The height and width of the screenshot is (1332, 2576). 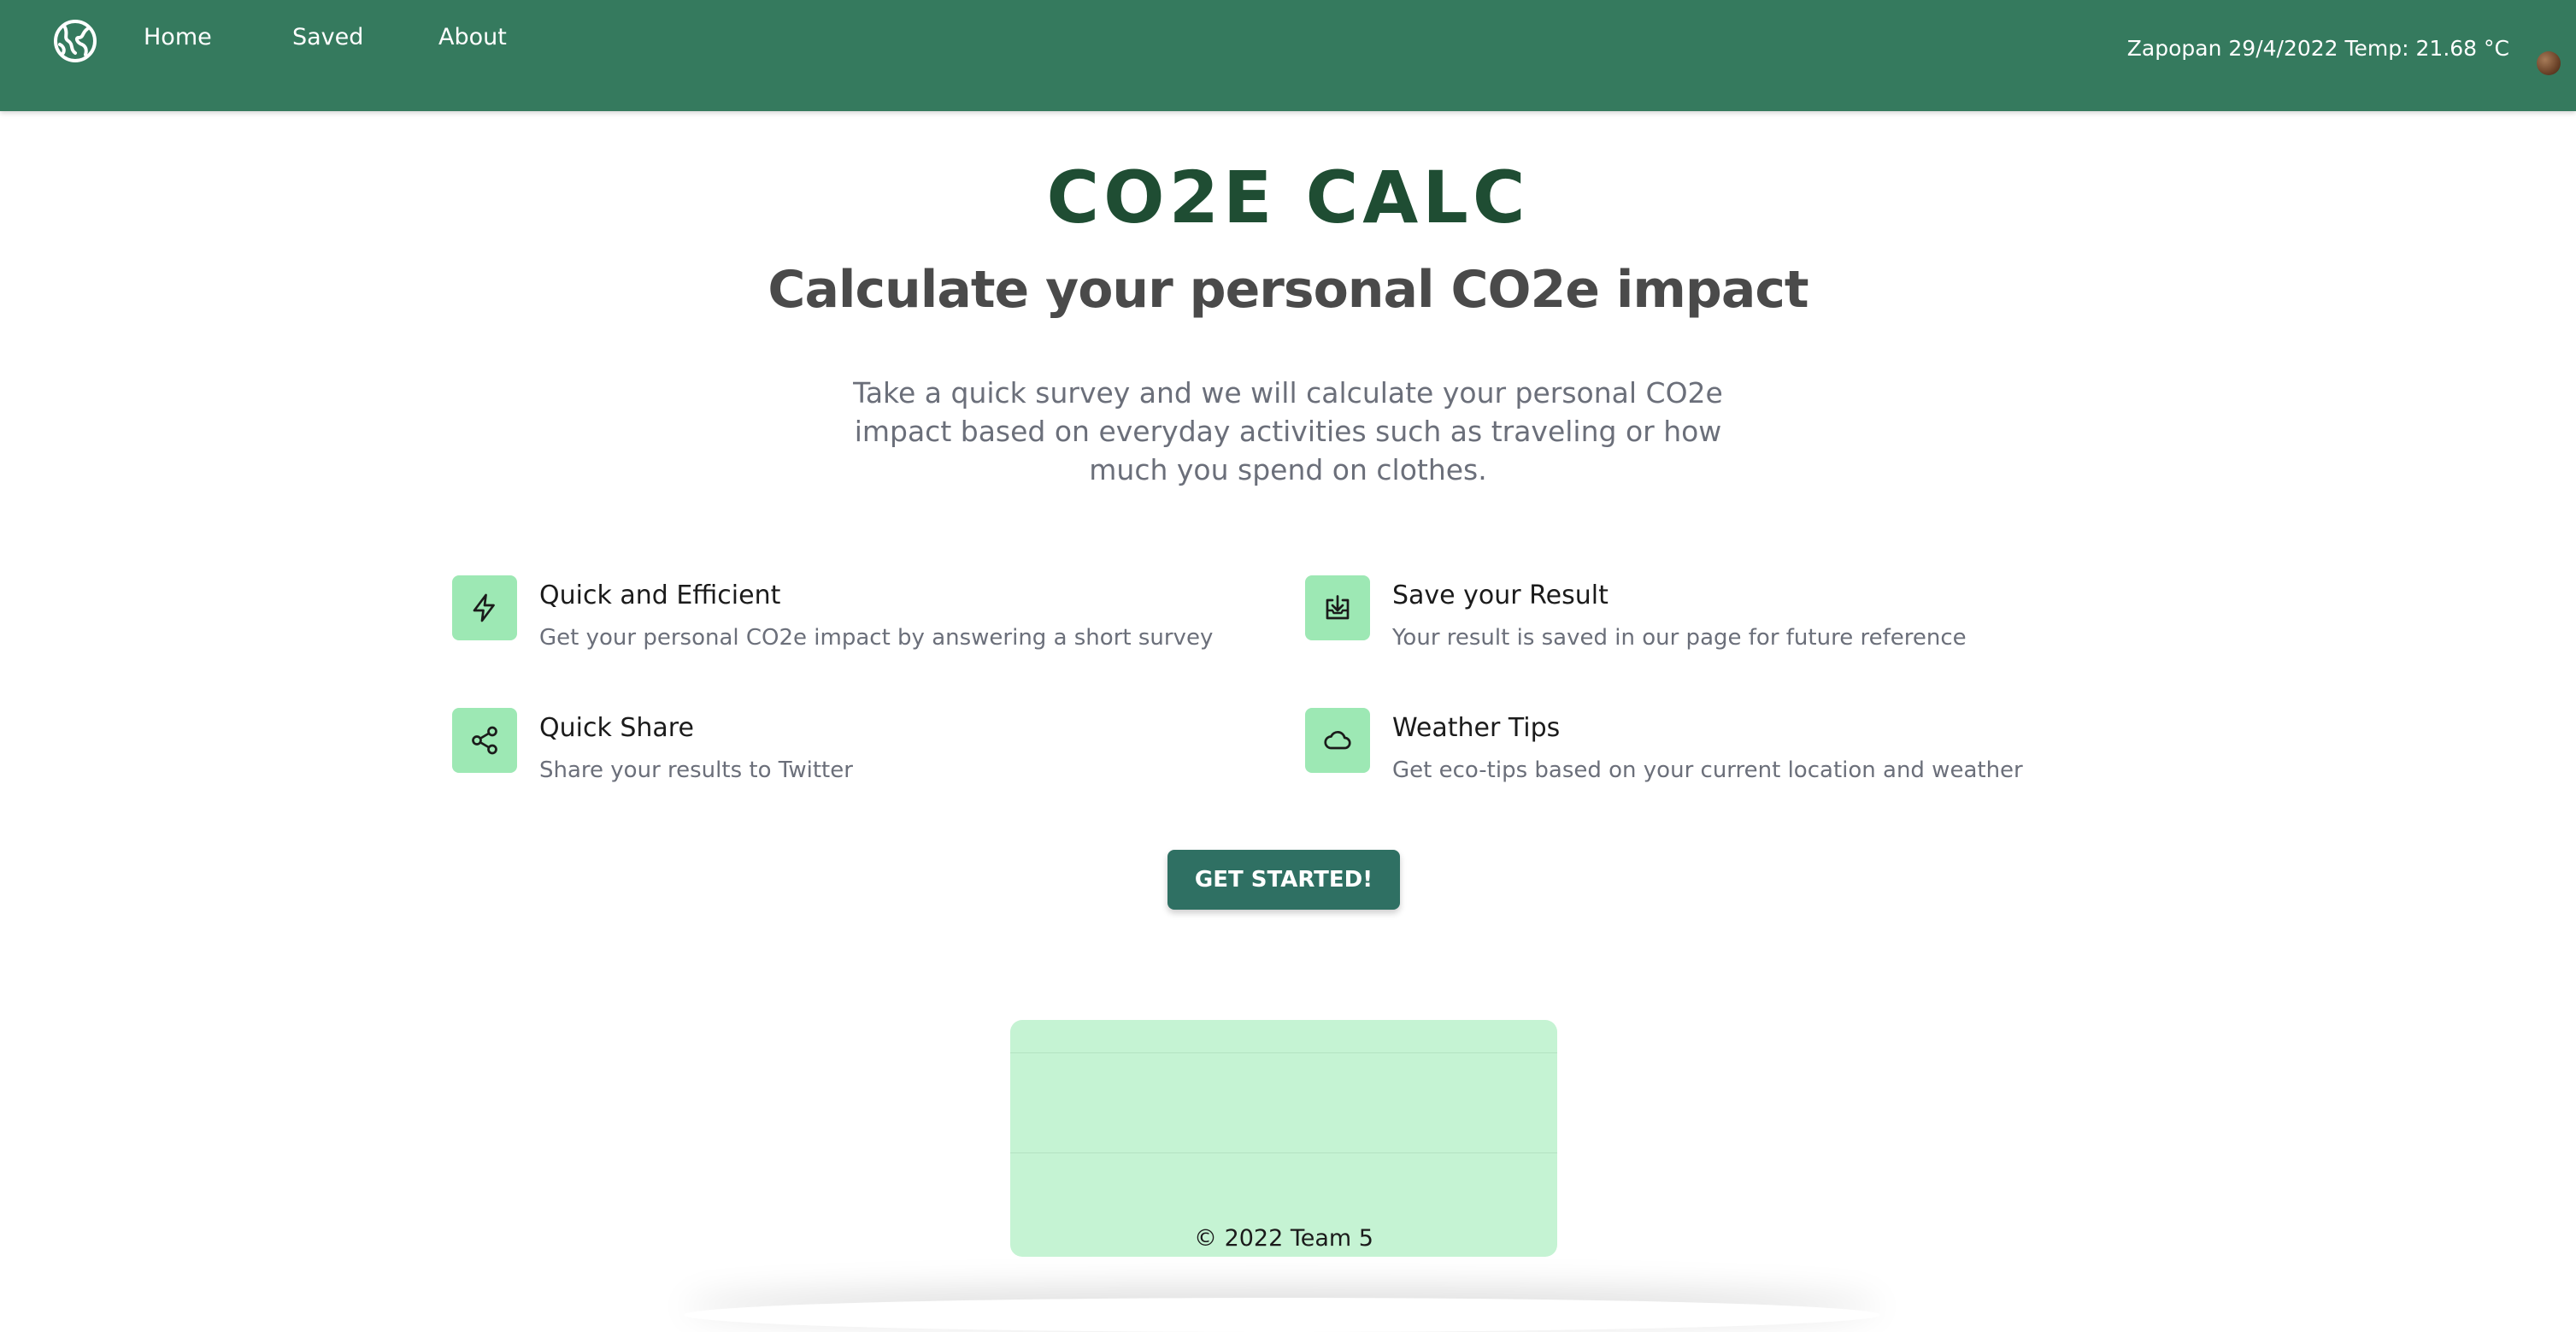 I want to click on share-icon, so click(x=484, y=740).